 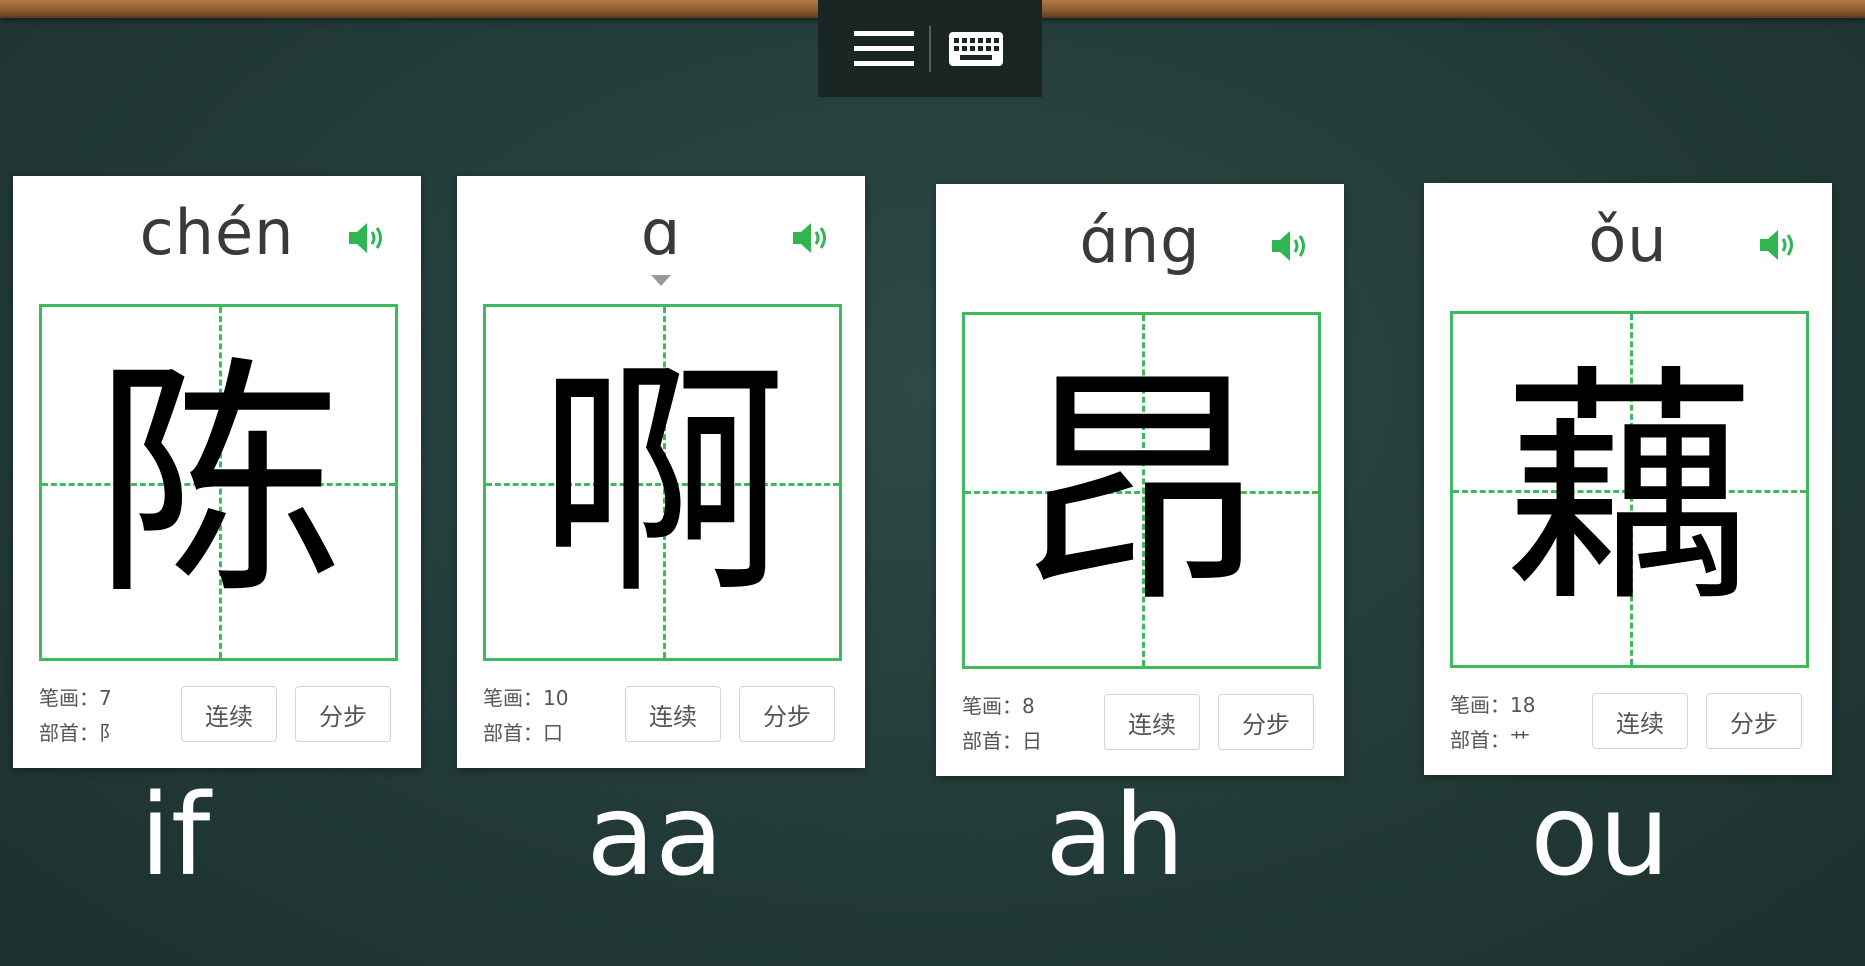 I want to click on char-info: 笔画：7 部首：阝, so click(x=79, y=716).